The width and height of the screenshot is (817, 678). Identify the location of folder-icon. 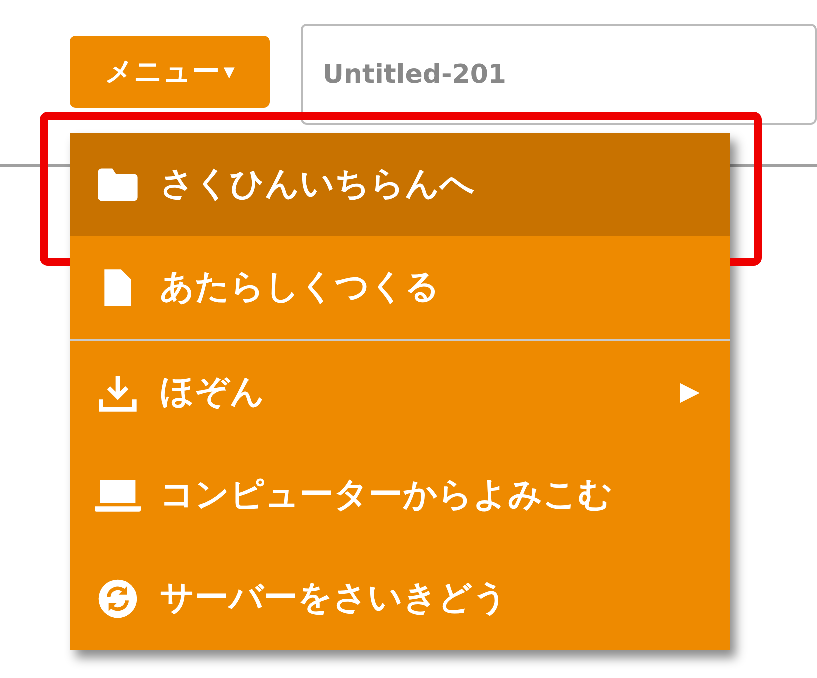
(118, 184).